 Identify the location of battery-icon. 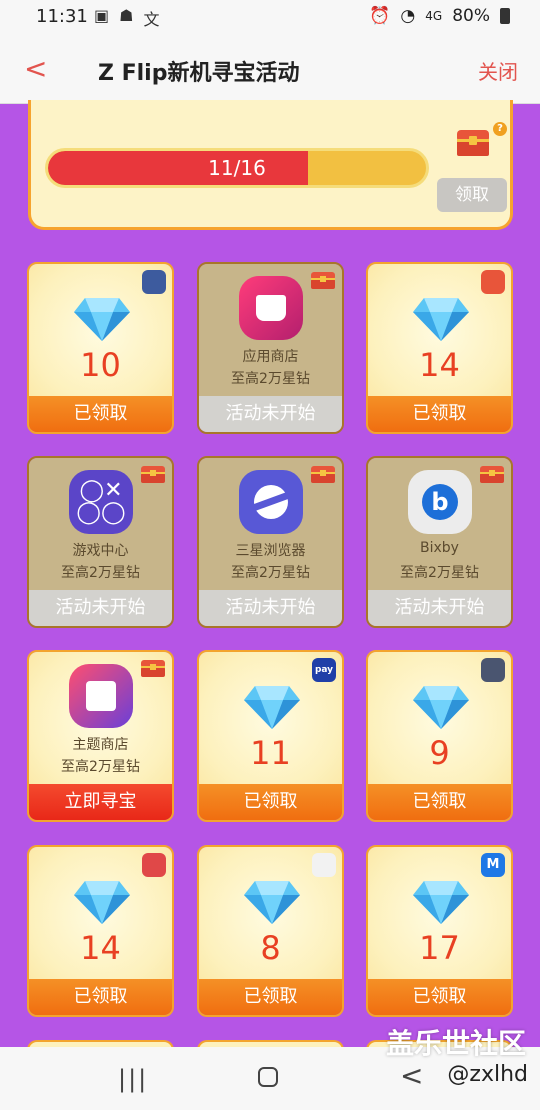
(505, 16).